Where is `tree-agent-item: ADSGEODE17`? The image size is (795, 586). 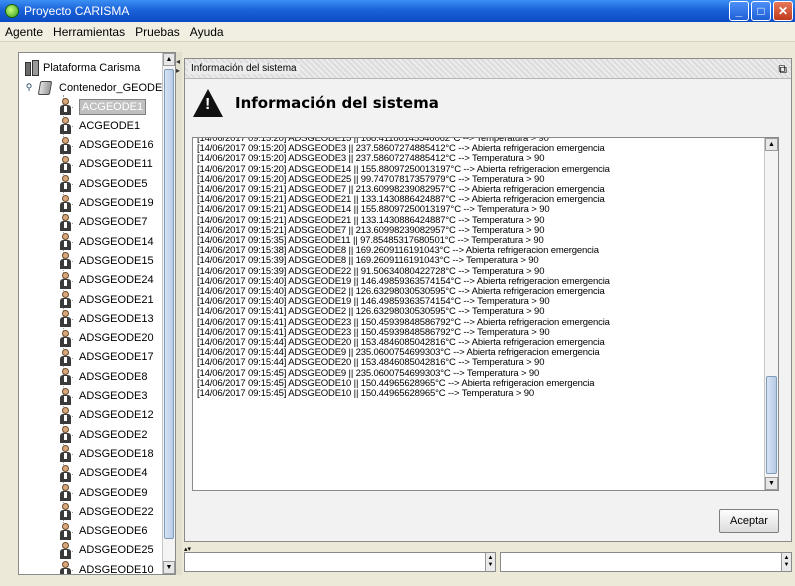 tree-agent-item: ADSGEODE17 is located at coordinates (106, 357).